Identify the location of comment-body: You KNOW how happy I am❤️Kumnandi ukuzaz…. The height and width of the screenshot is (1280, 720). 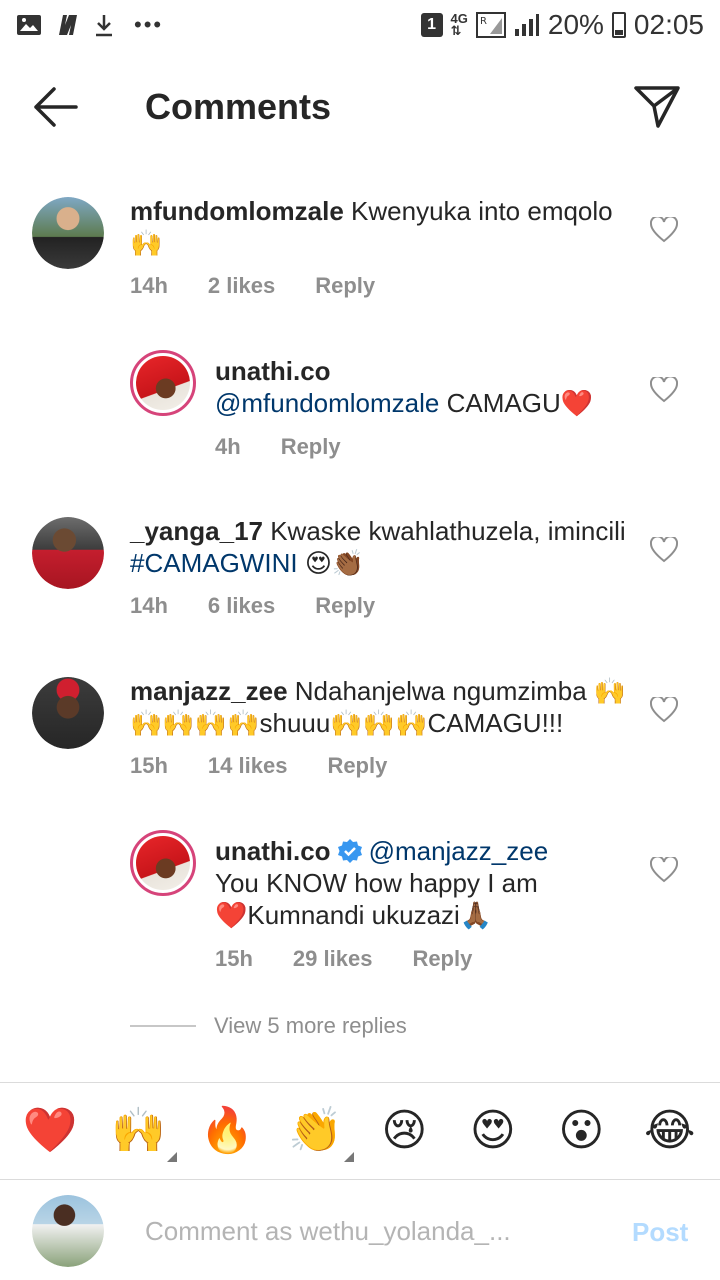
(376, 899).